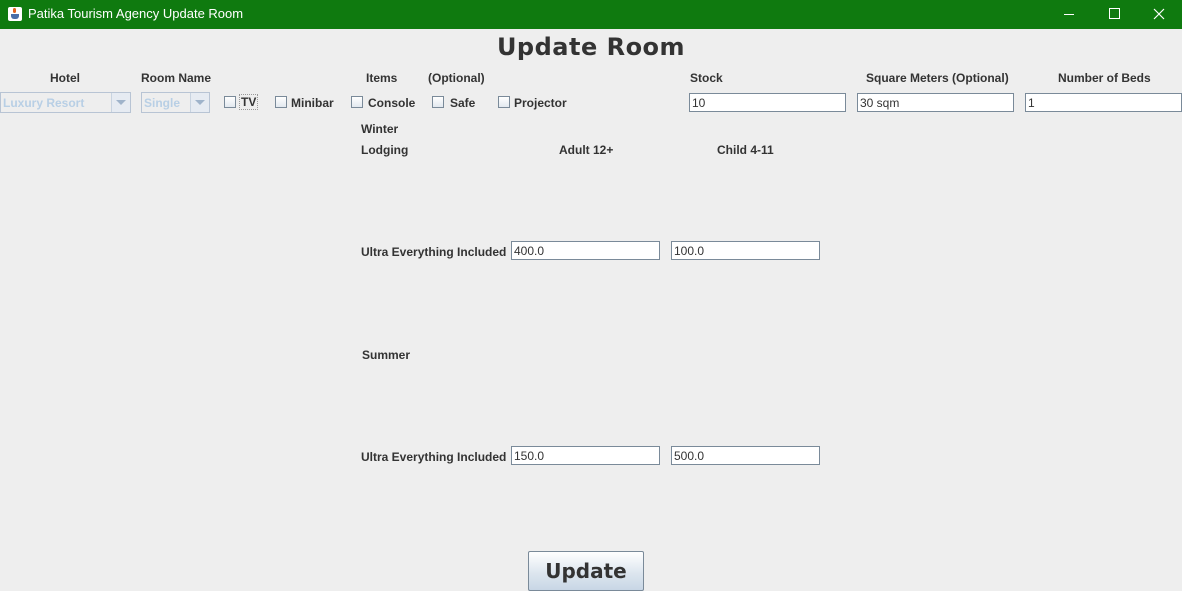  What do you see at coordinates (382, 78) in the screenshot?
I see `items-label: Items` at bounding box center [382, 78].